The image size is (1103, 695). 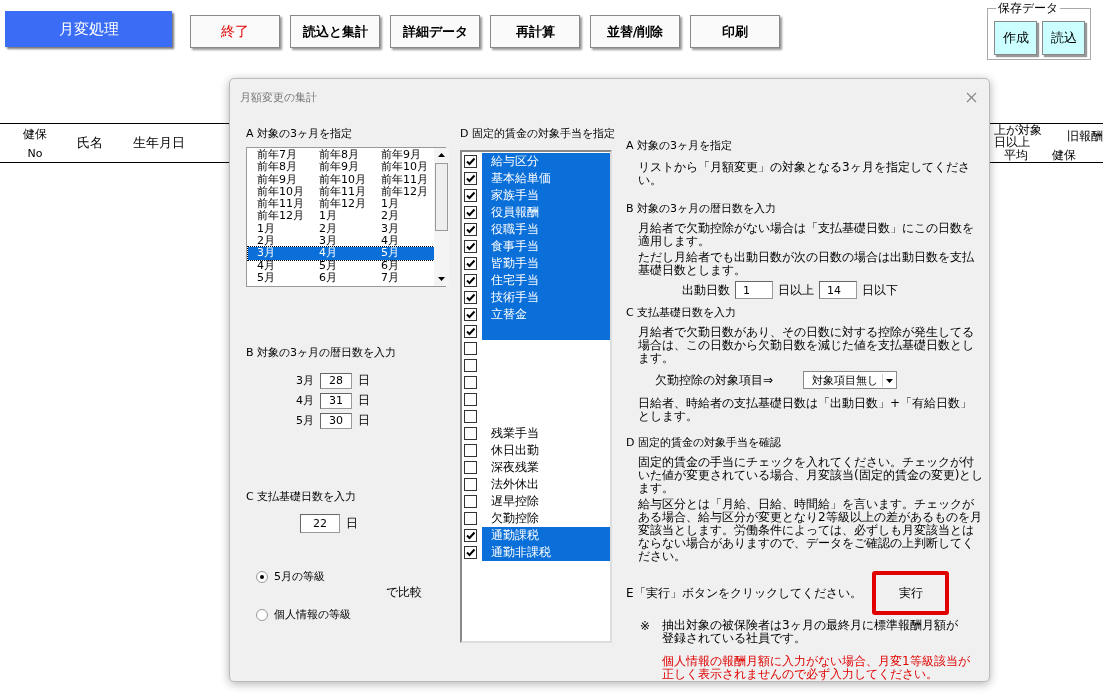 I want to click on instruction-text: 給与区分とは「月給、日給、時間給」を言います。チェックがある場合、給与区分が変更となり2等級以上の差があるものを月変該当とします。労働条件によっては、必ずしも月変該当とはならない場合がありますので、データをご確認の上判断してください。, so click(x=810, y=530).